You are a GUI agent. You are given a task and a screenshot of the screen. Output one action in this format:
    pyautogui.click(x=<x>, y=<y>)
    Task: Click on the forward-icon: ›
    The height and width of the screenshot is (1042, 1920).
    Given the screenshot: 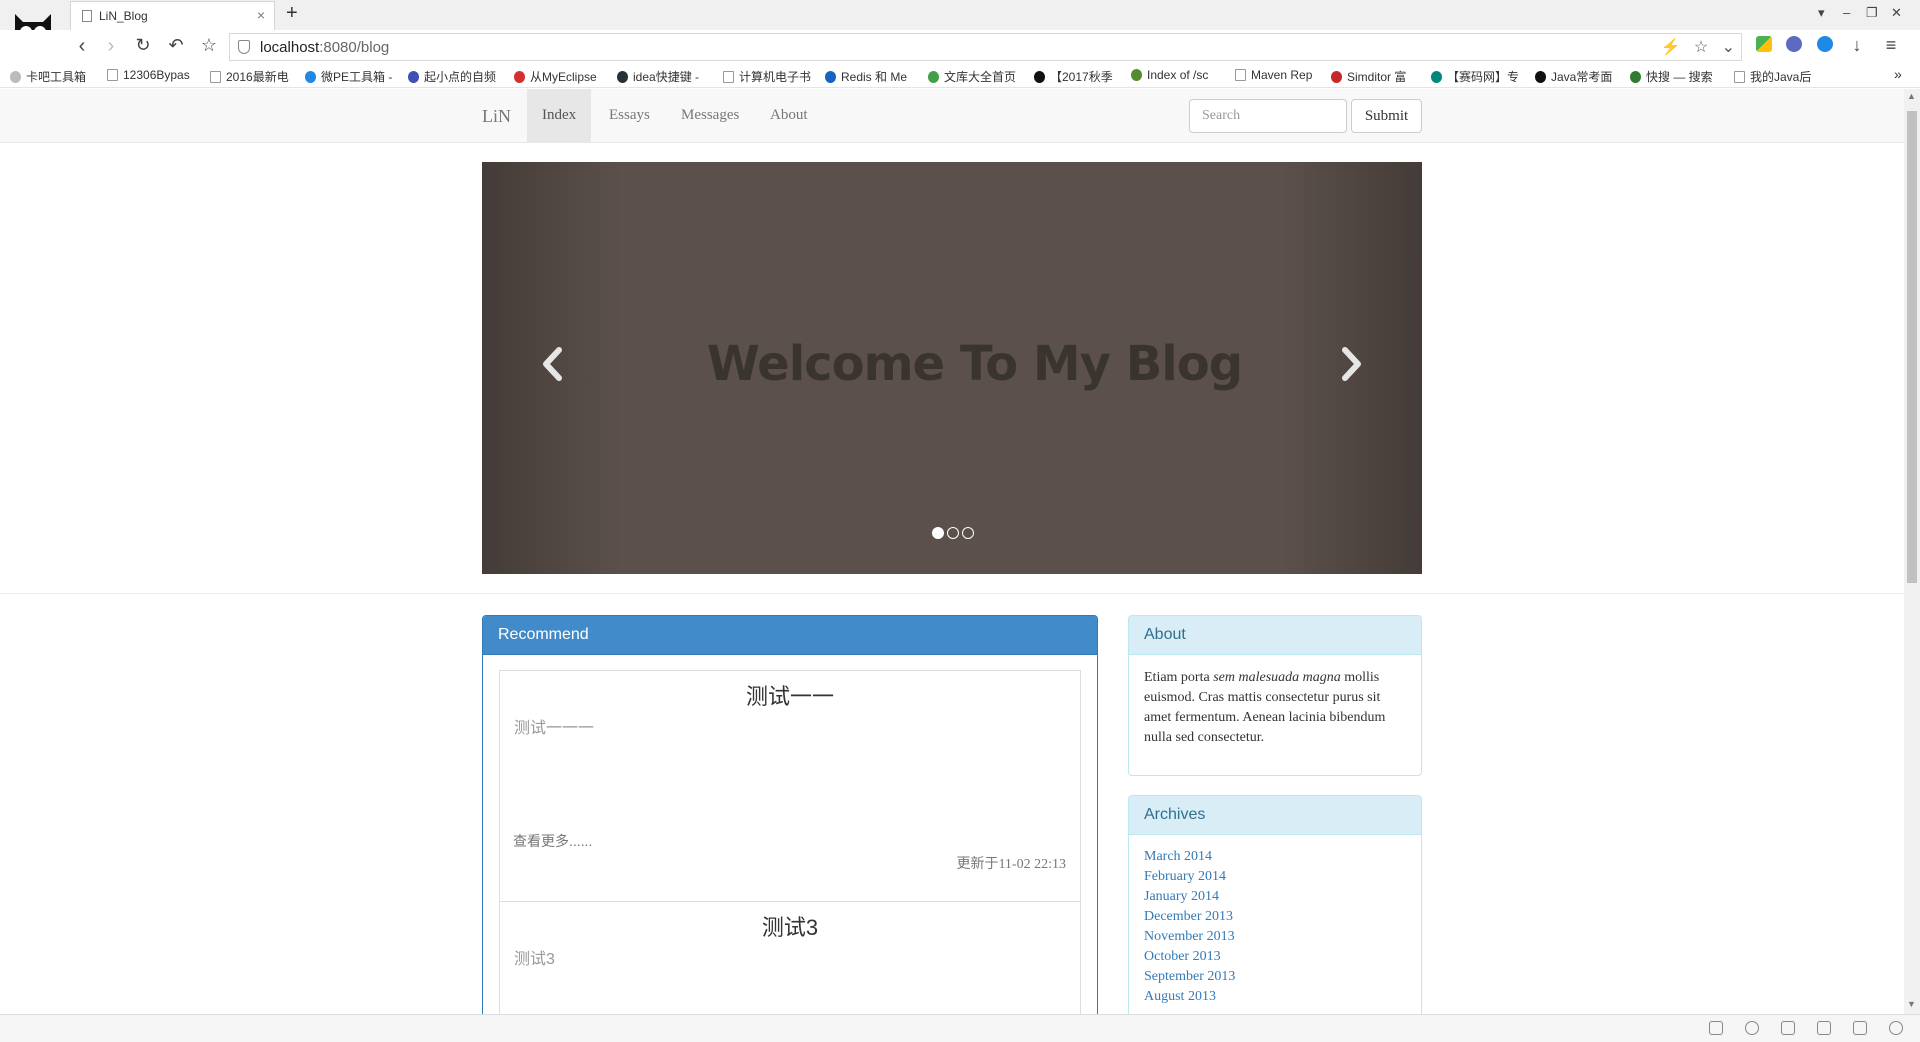 What is the action you would take?
    pyautogui.click(x=111, y=46)
    